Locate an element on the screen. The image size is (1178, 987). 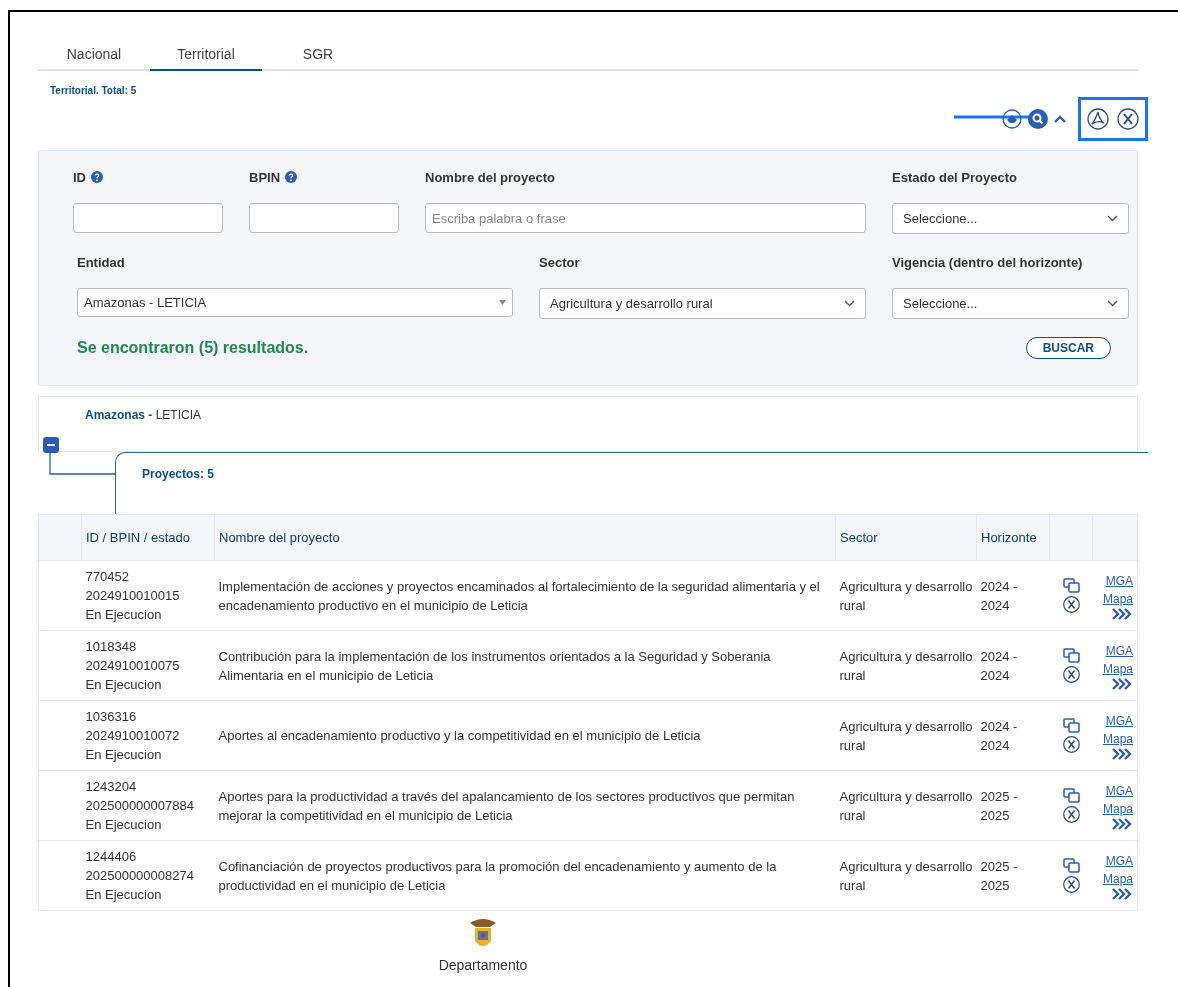
column-header: Sector is located at coordinates (906, 537).